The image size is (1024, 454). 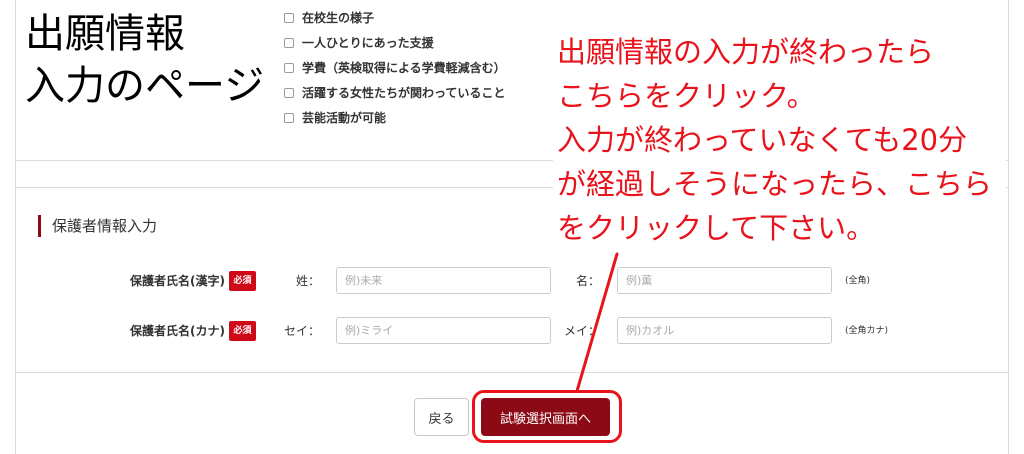 What do you see at coordinates (338, 18) in the screenshot?
I see `survey-option-label: 在校生の様子` at bounding box center [338, 18].